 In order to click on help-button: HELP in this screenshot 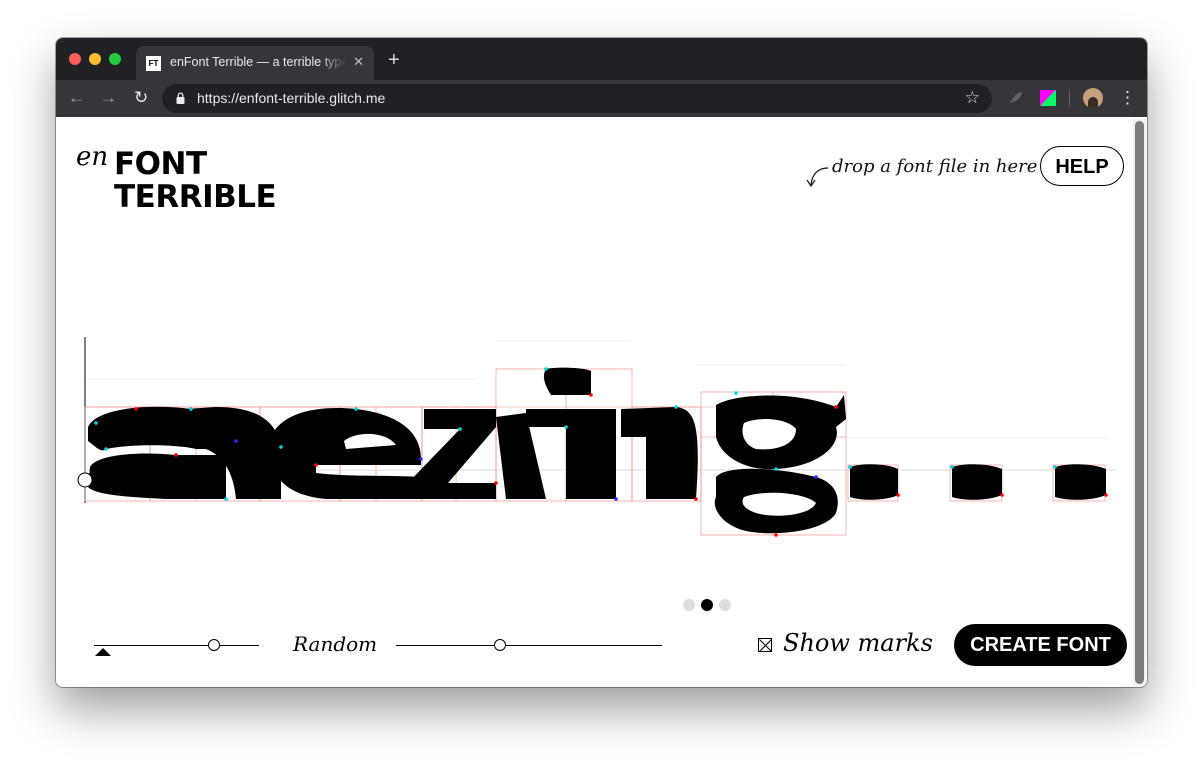, I will do `click(1082, 166)`.